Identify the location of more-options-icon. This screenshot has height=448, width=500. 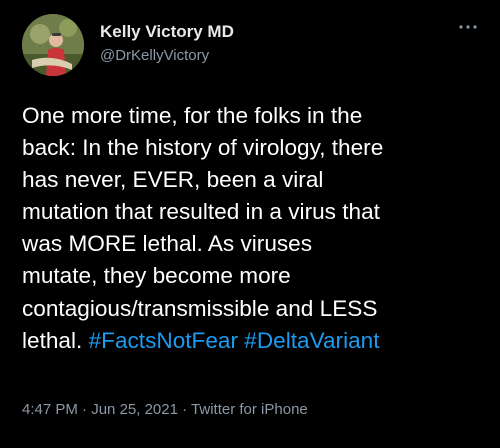
(468, 27).